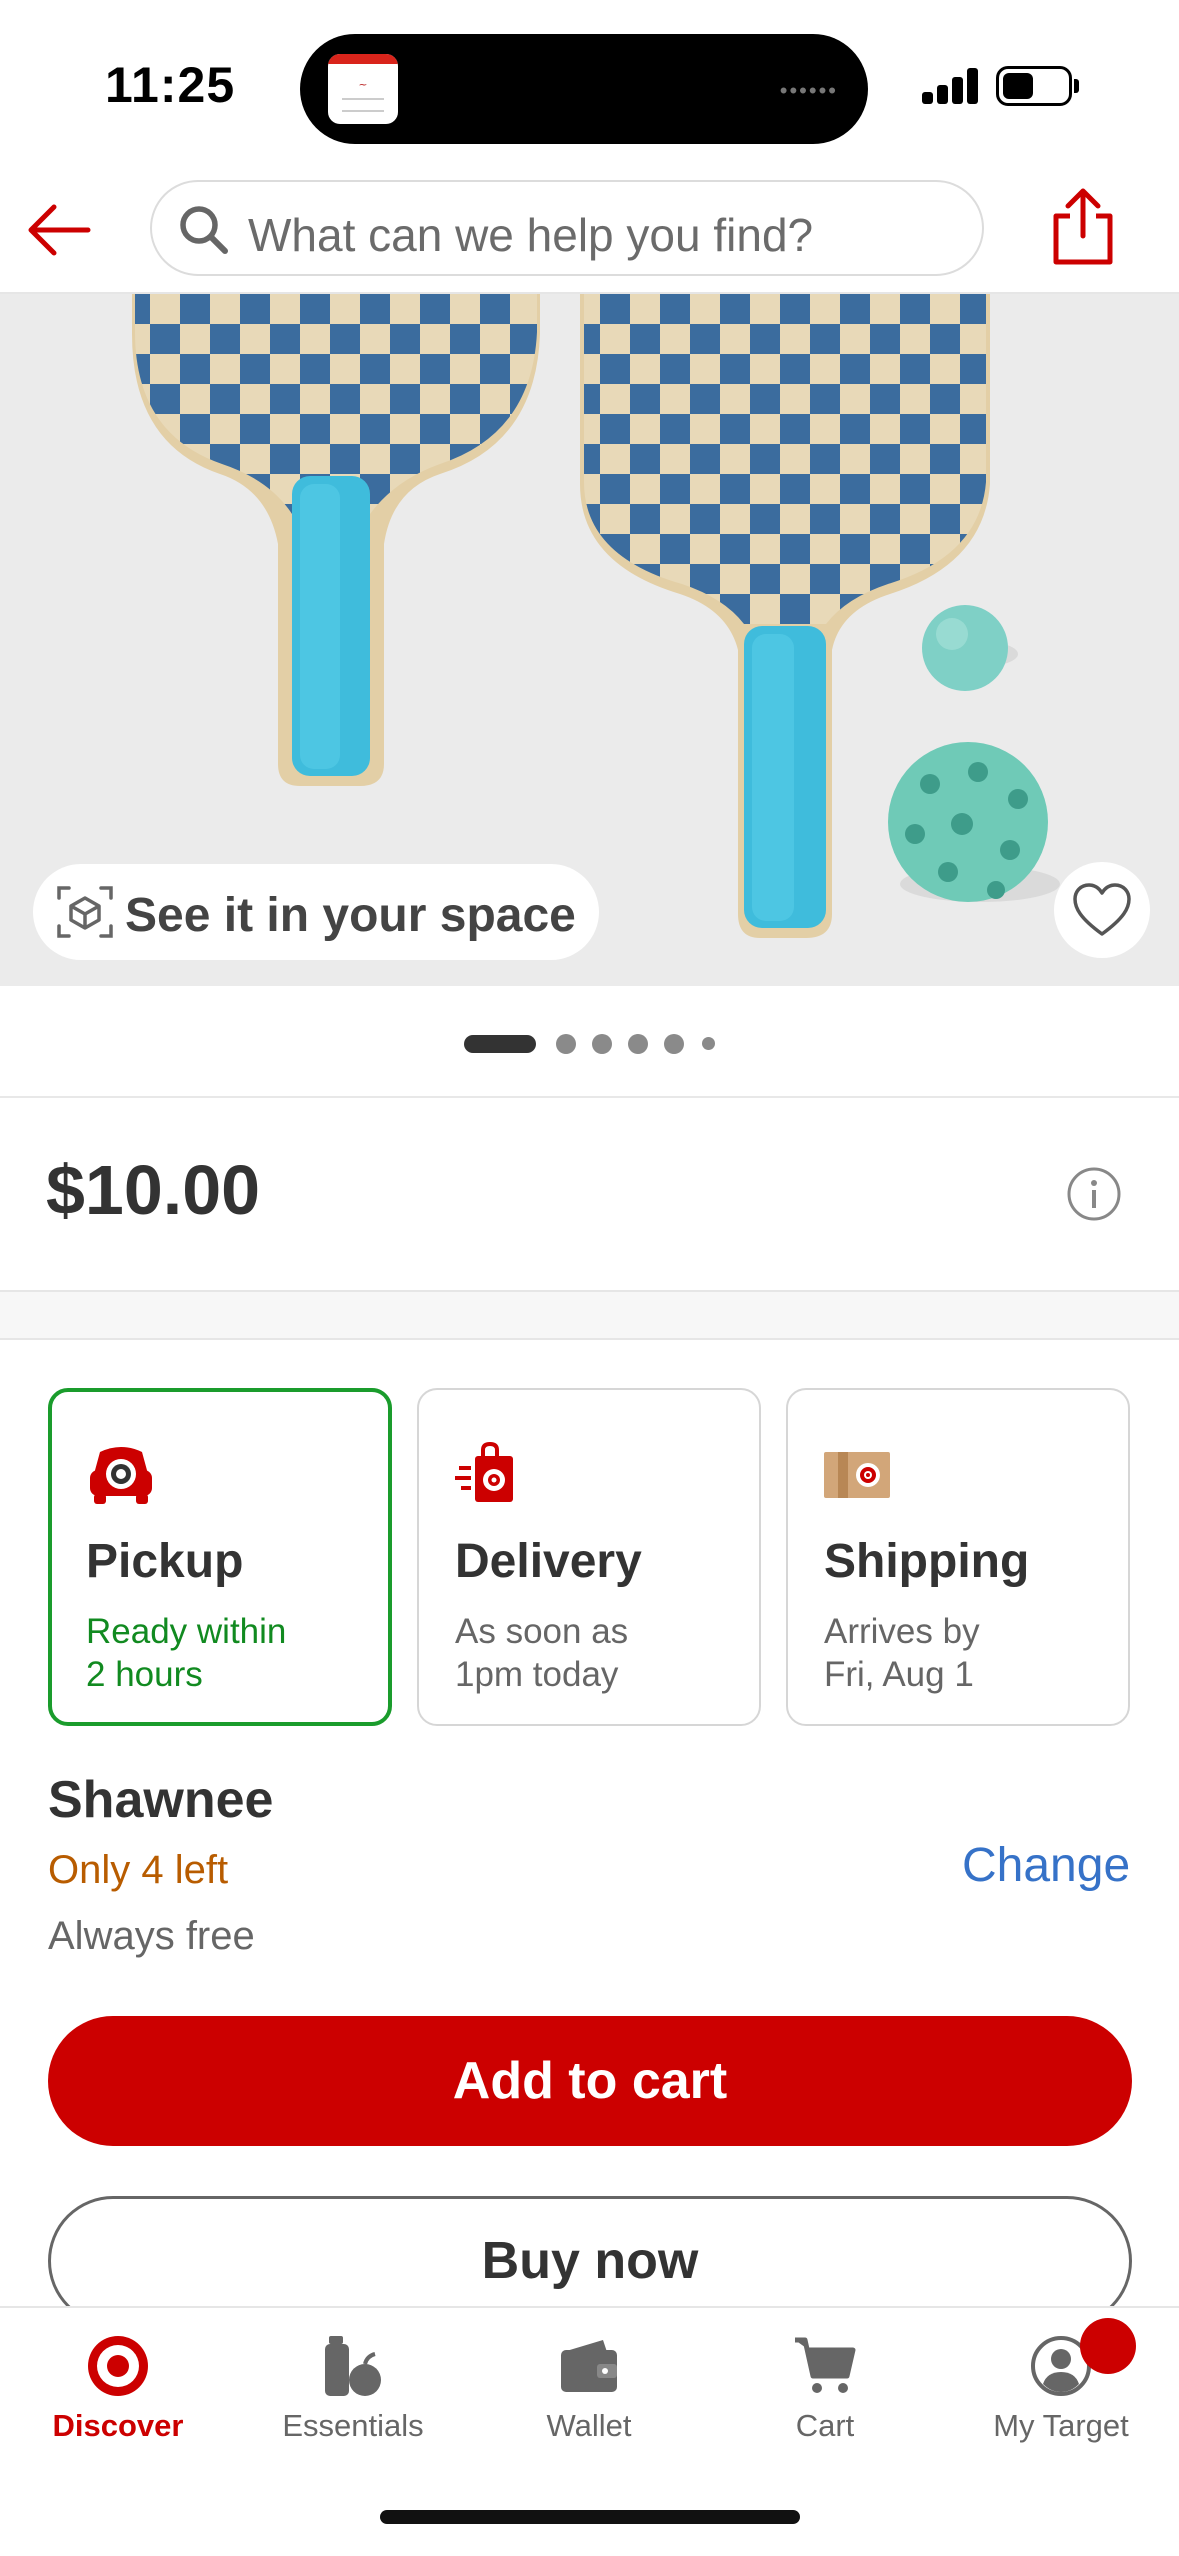 This screenshot has width=1179, height=2556. Describe the element at coordinates (153, 1190) in the screenshot. I see `product-price: $10.00` at that location.